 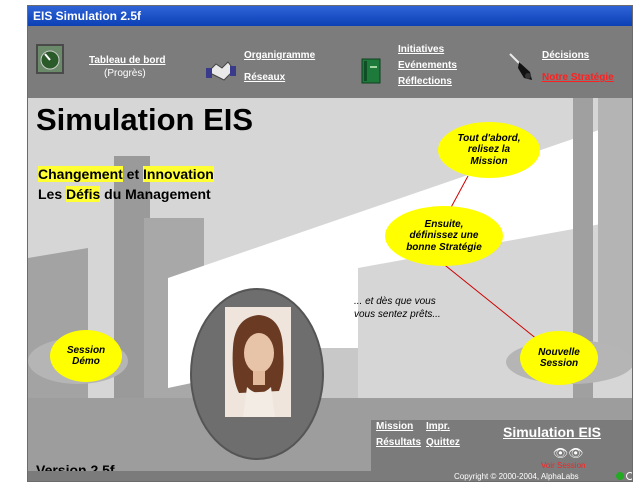 I want to click on decisions-link: Décisions, so click(x=565, y=55).